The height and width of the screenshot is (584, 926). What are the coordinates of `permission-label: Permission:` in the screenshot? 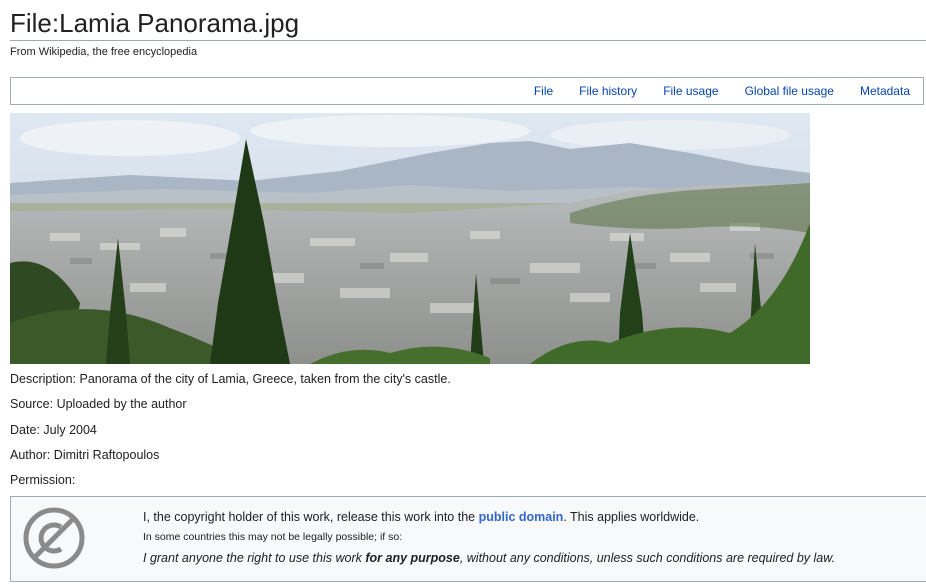 It's located at (43, 480).